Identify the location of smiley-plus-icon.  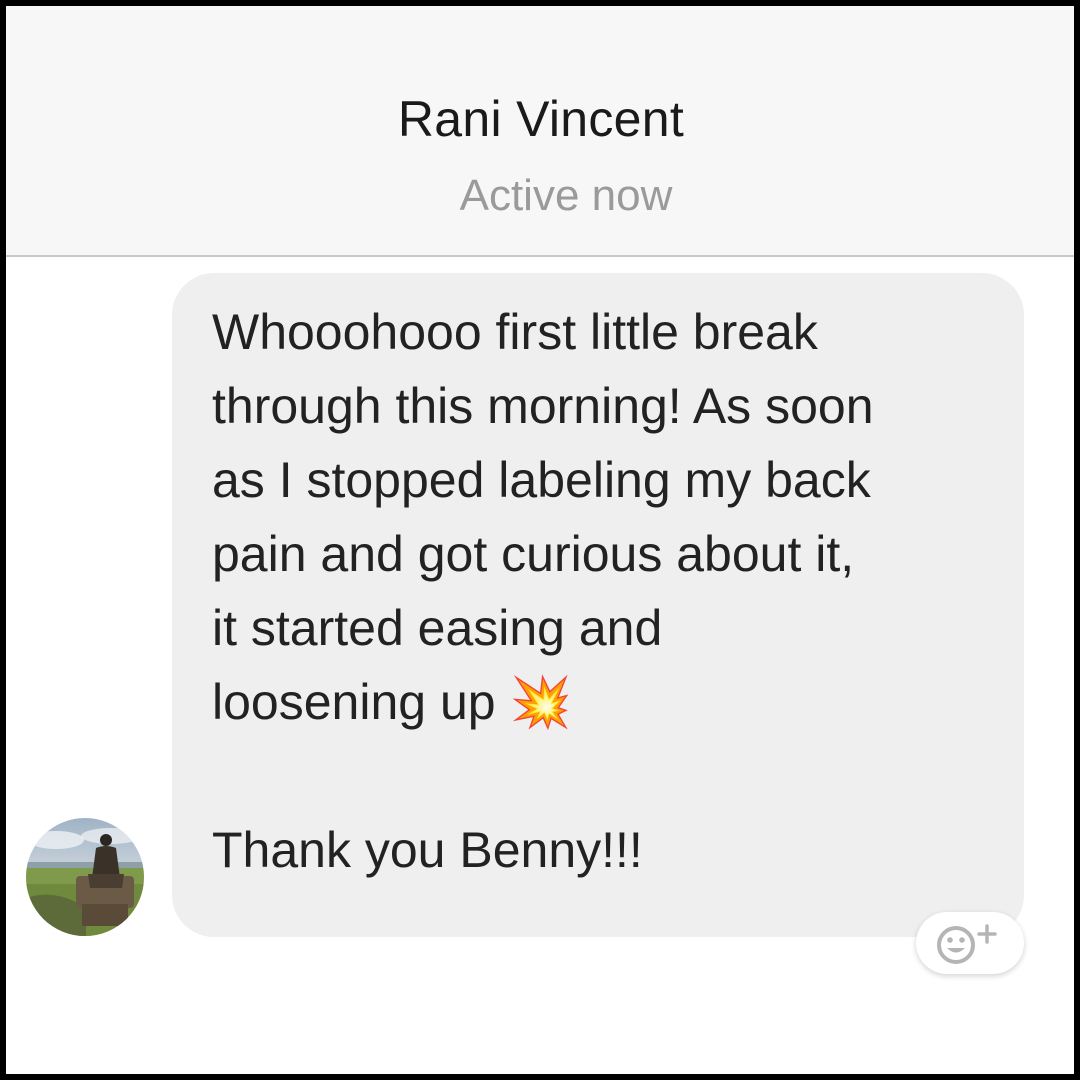
(967, 944).